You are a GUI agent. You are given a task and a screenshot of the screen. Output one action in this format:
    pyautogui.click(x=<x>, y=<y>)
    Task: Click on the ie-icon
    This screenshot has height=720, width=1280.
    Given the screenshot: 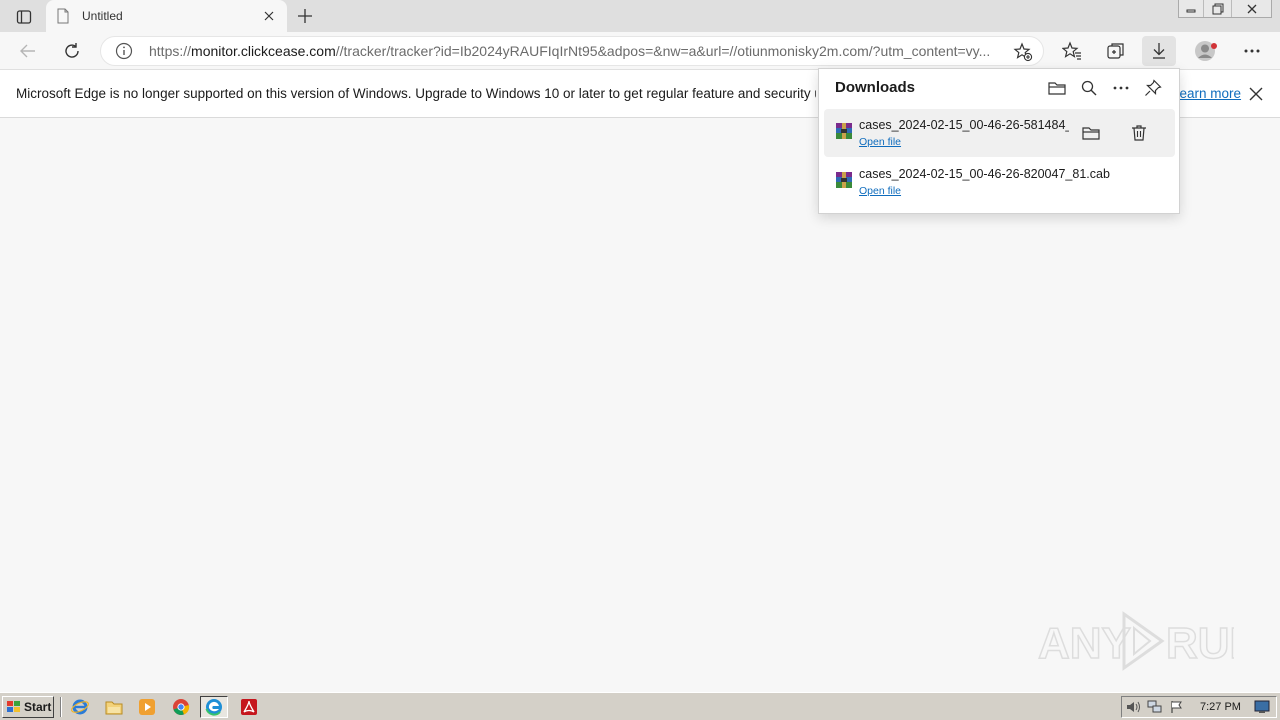 What is the action you would take?
    pyautogui.click(x=80, y=707)
    